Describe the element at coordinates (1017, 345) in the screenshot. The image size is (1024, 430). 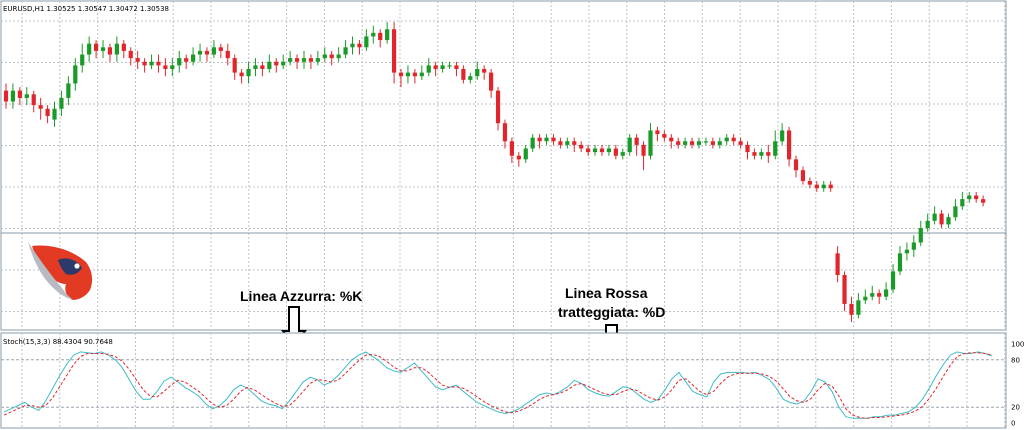
I see `stochastic-y-tick-label: 100` at that location.